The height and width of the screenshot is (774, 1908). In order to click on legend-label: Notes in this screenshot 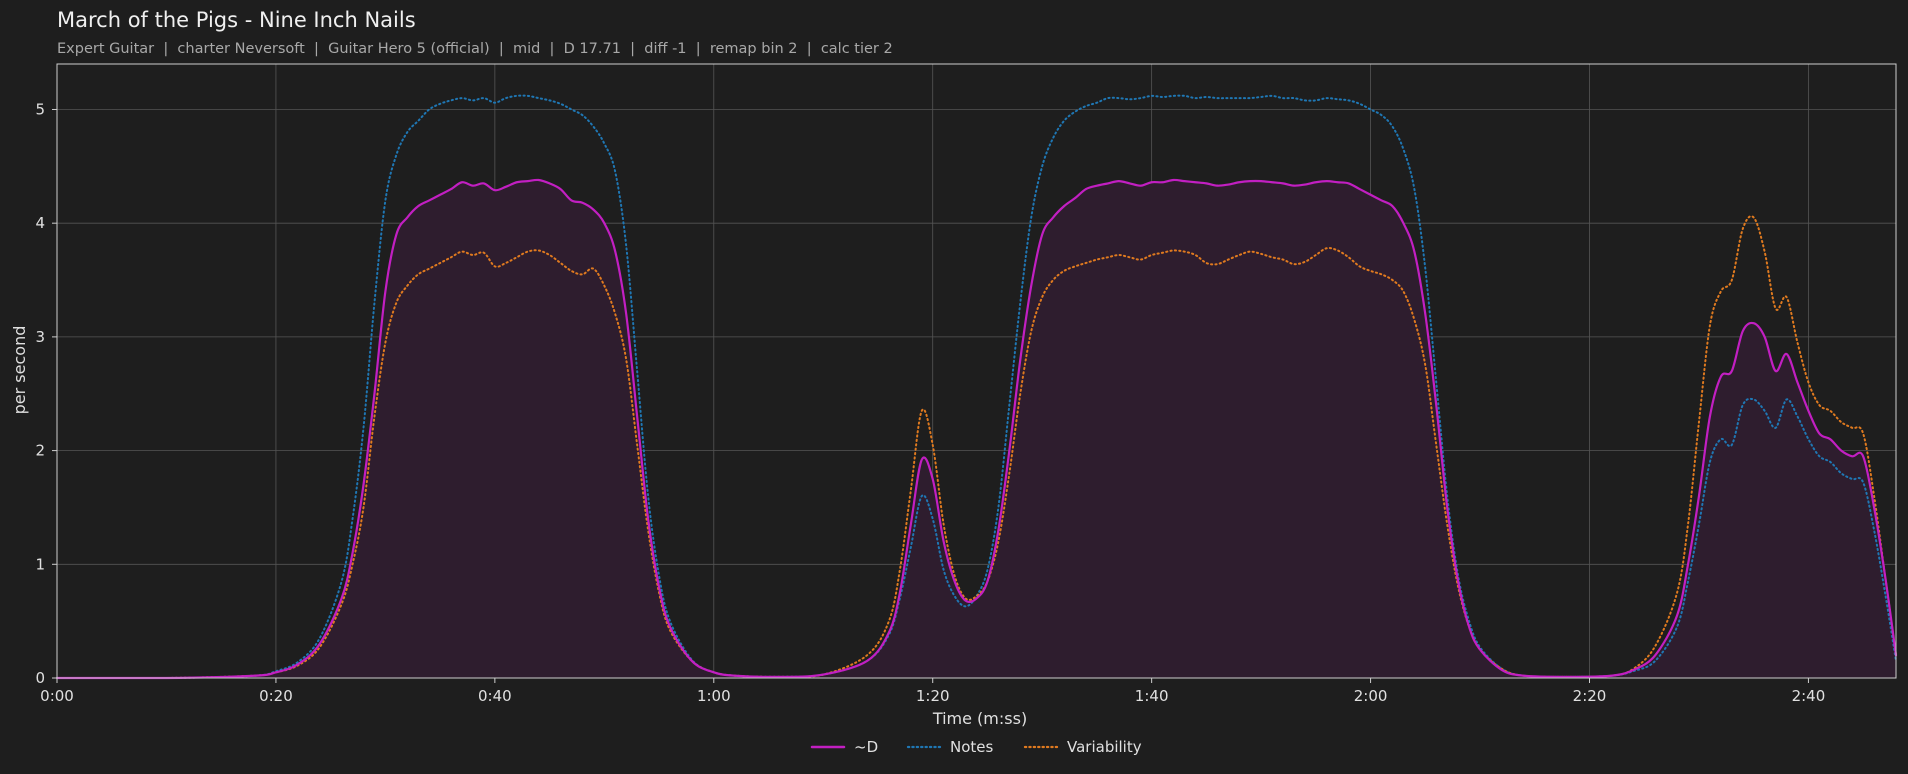, I will do `click(972, 747)`.